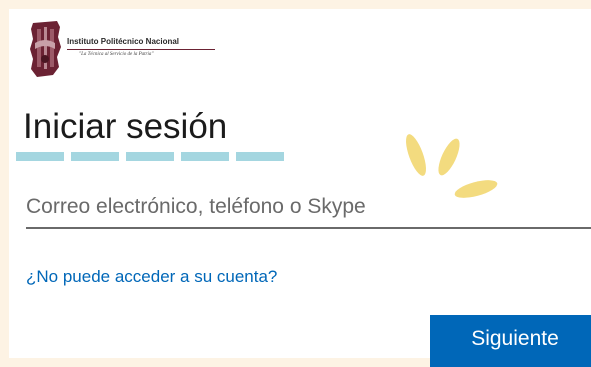 This screenshot has width=591, height=367. Describe the element at coordinates (125, 126) in the screenshot. I see `page-title: Iniciar sesión` at that location.